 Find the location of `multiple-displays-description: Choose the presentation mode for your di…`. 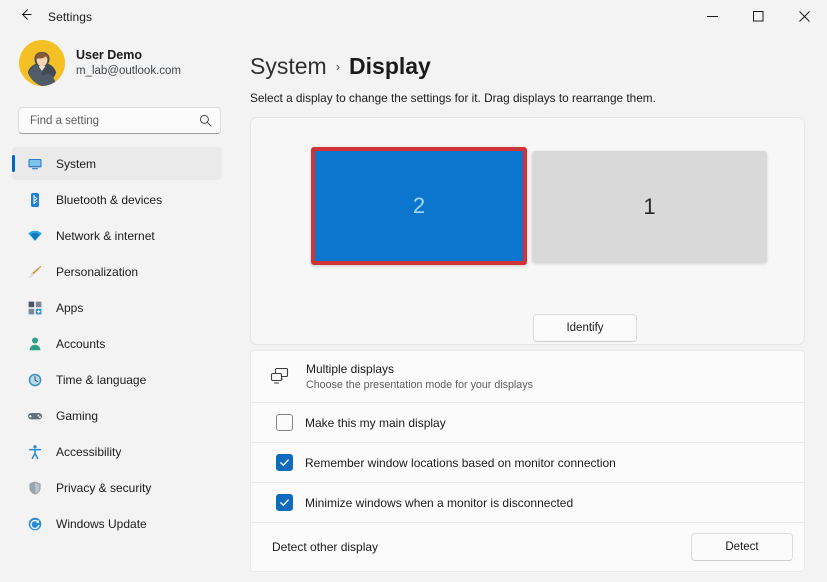

multiple-displays-description: Choose the presentation mode for your di… is located at coordinates (419, 384).